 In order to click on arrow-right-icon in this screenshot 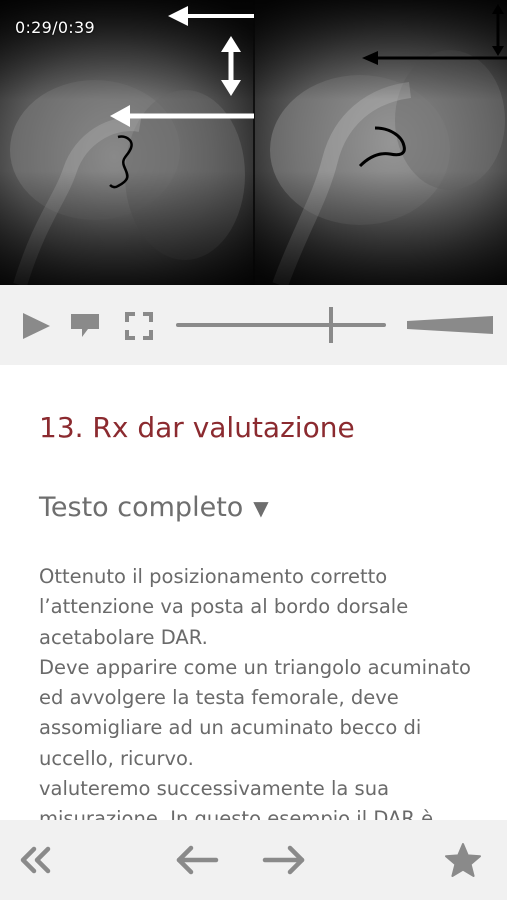, I will do `click(283, 860)`.